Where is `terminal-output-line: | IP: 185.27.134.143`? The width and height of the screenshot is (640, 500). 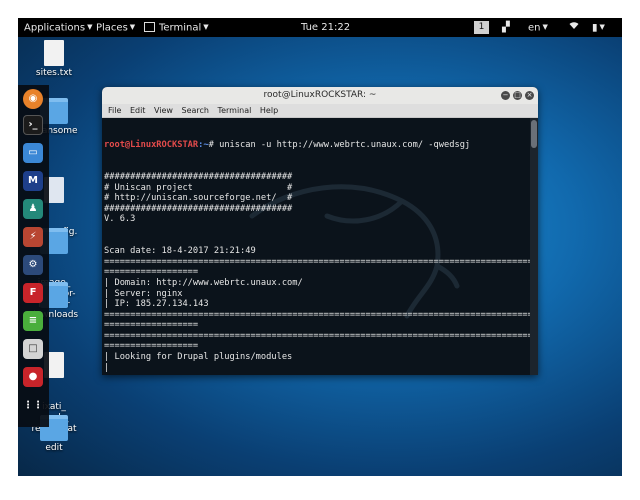
terminal-output-line: | IP: 185.27.134.143 is located at coordinates (156, 304).